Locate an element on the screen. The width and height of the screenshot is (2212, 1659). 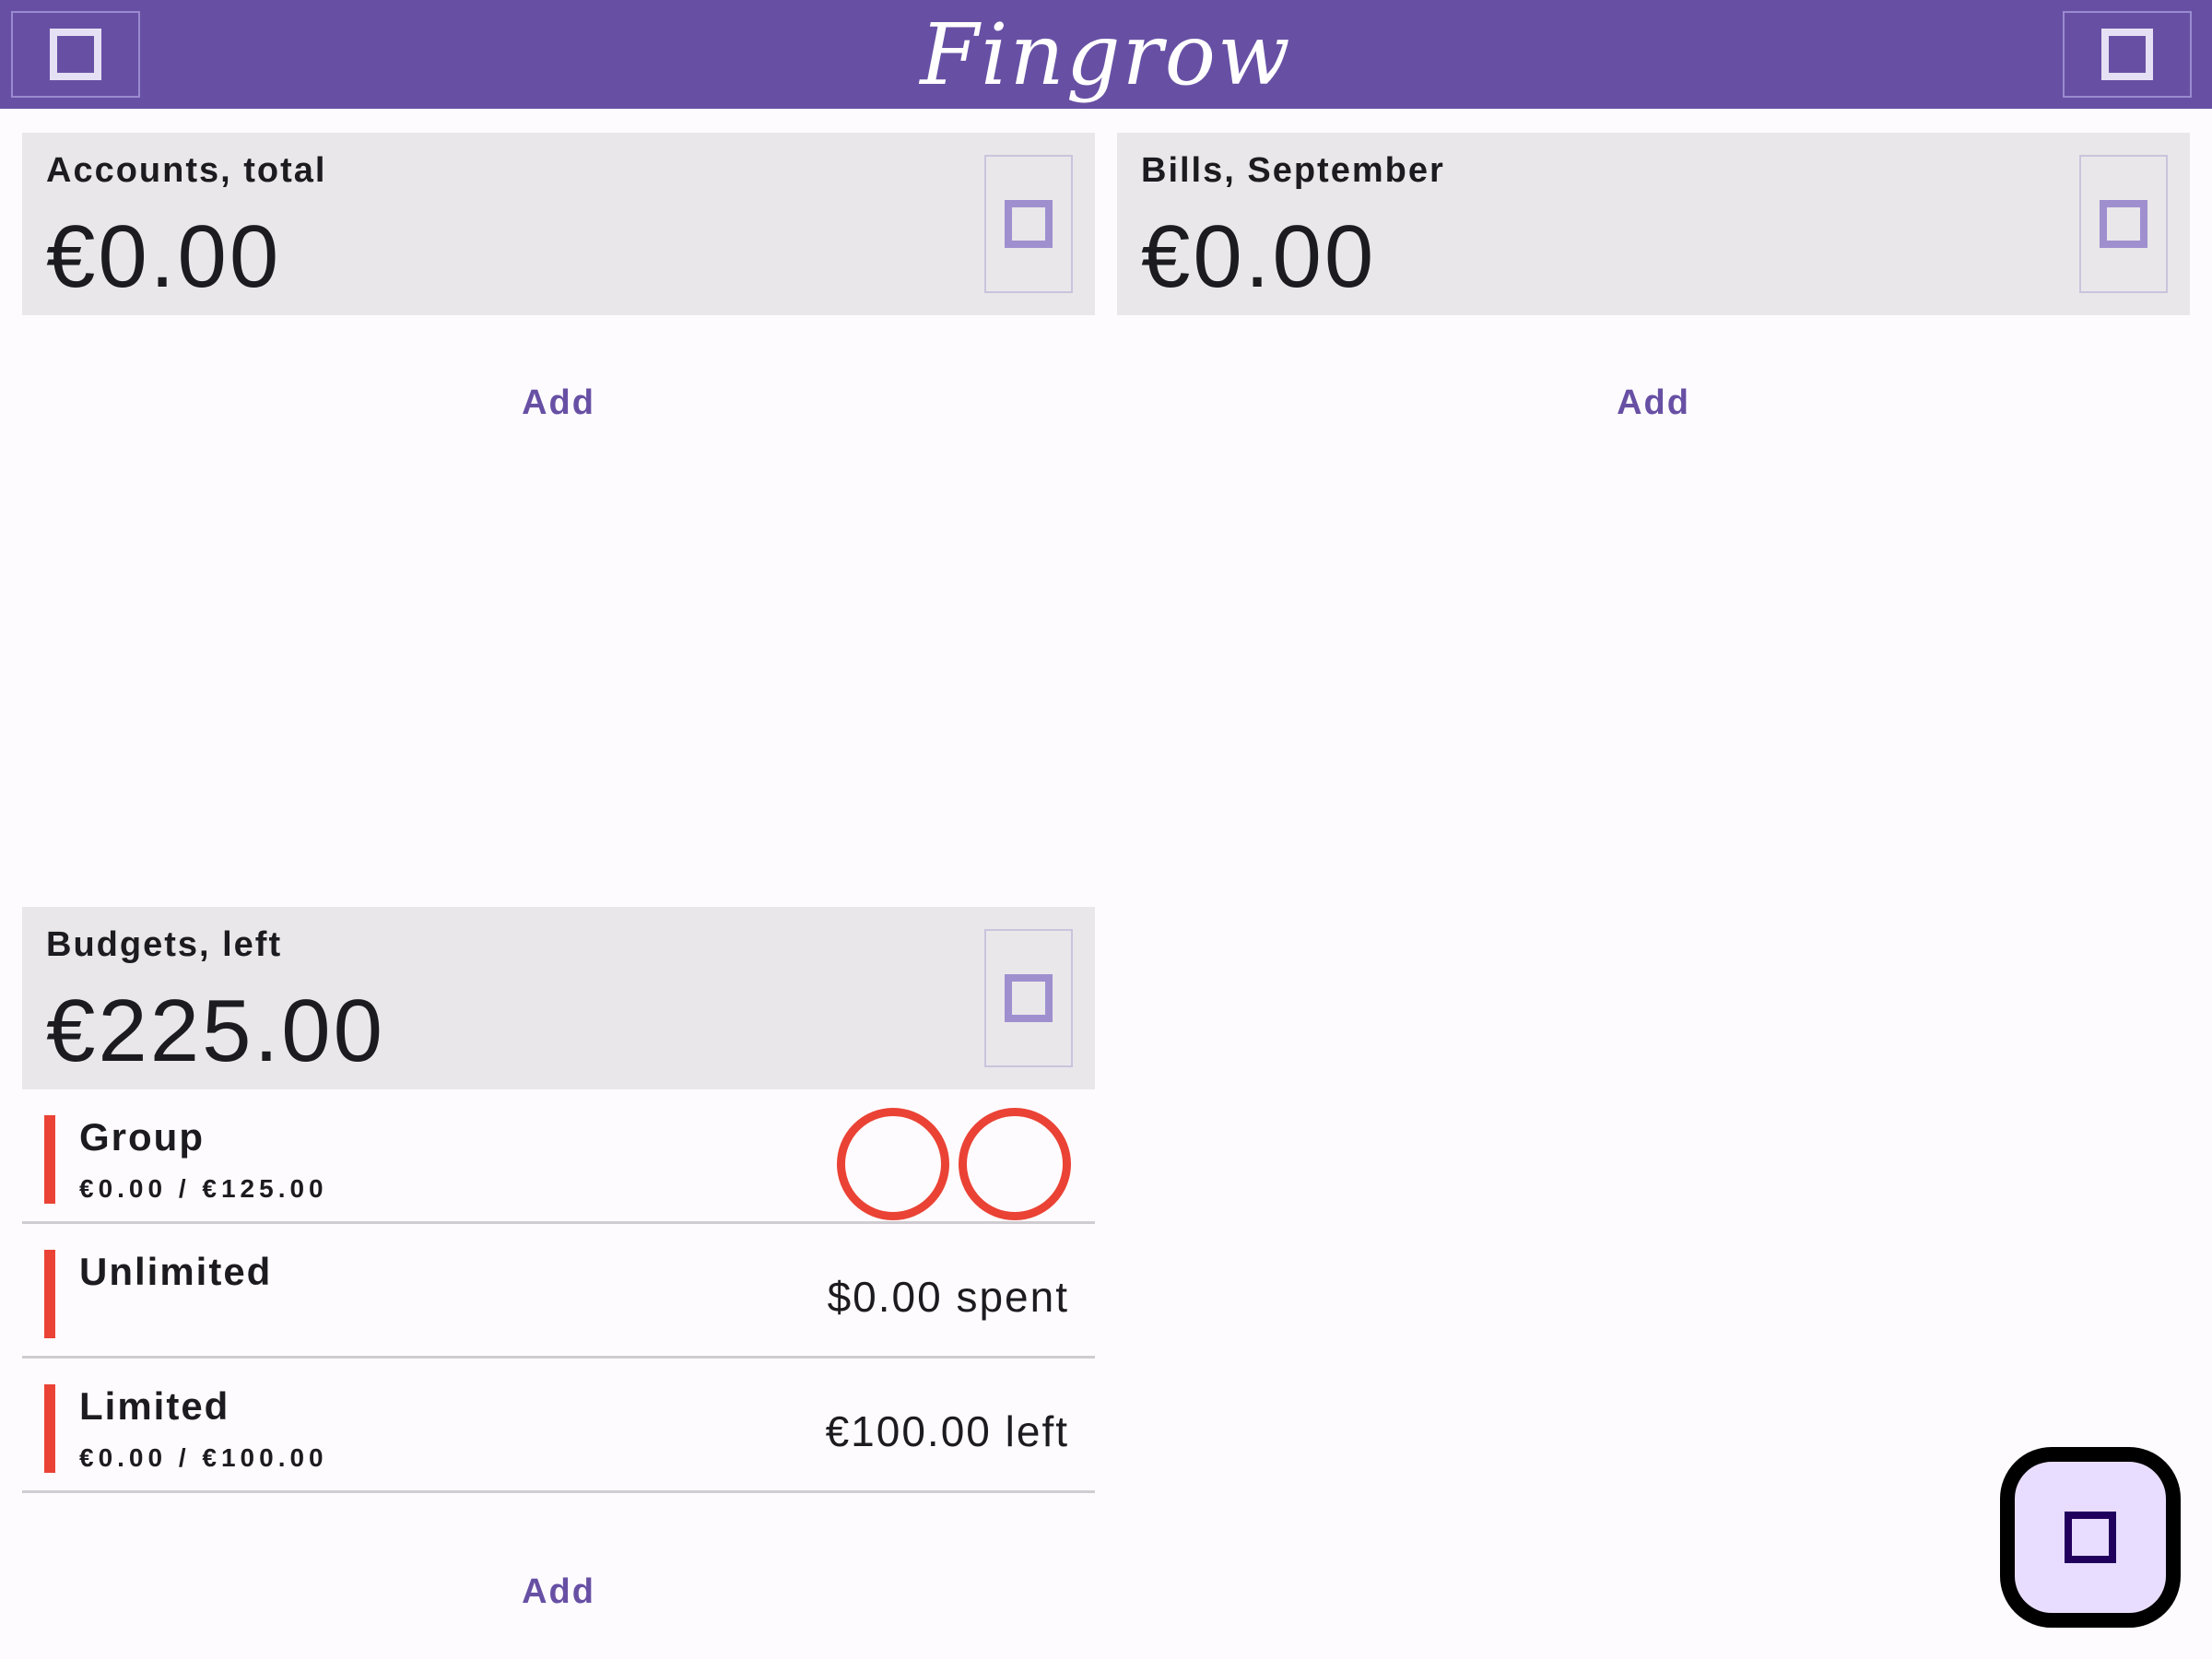
budget-name: Limited is located at coordinates (154, 1406).